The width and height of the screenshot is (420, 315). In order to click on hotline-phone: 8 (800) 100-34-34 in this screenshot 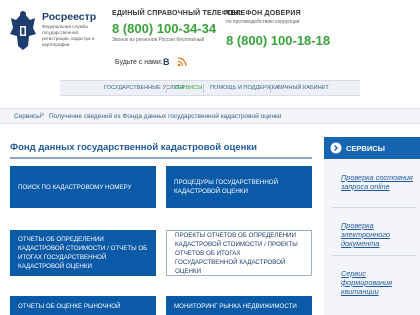, I will do `click(164, 28)`.